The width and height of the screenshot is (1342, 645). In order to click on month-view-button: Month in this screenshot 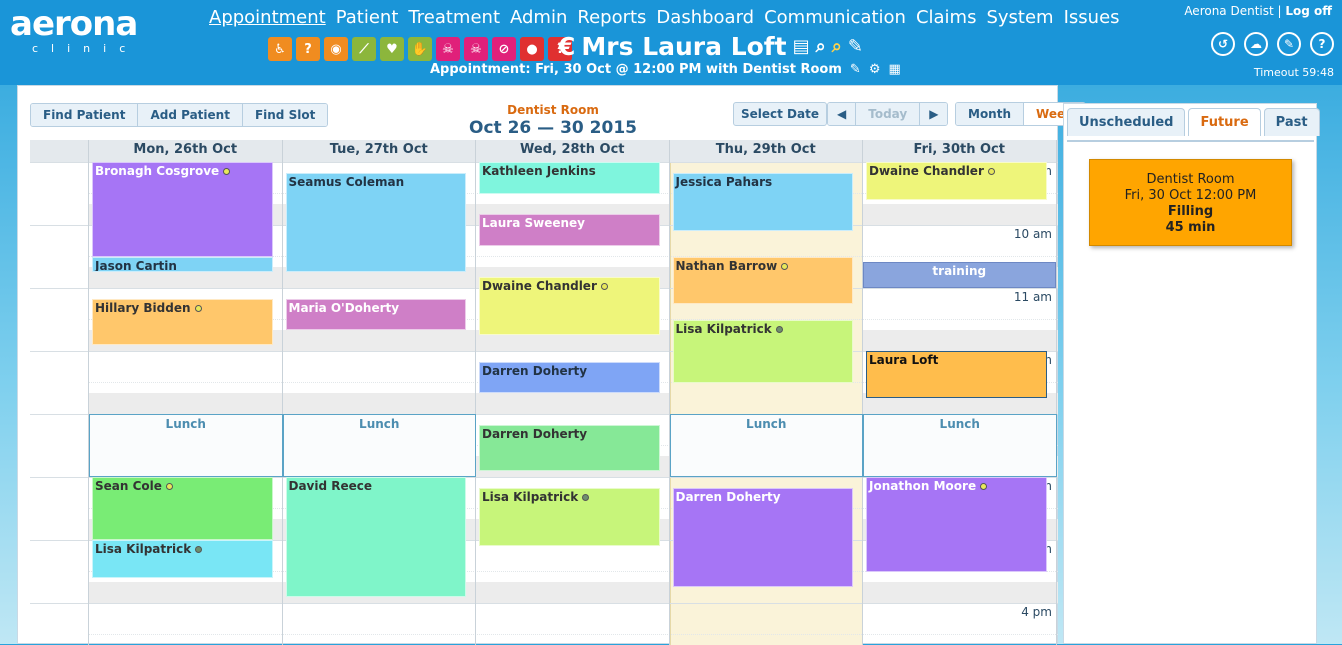, I will do `click(990, 114)`.